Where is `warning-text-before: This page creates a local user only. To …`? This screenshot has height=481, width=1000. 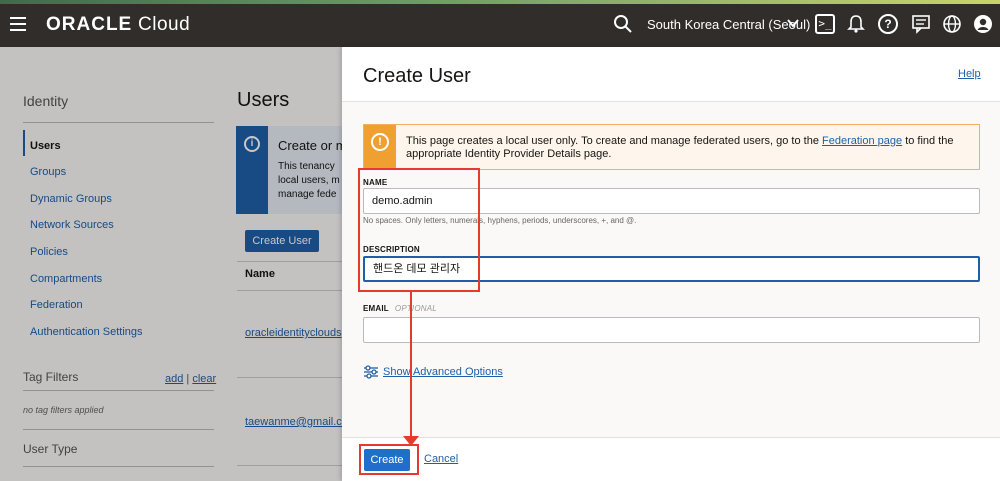
warning-text-before: This page creates a local user only. To … is located at coordinates (614, 141).